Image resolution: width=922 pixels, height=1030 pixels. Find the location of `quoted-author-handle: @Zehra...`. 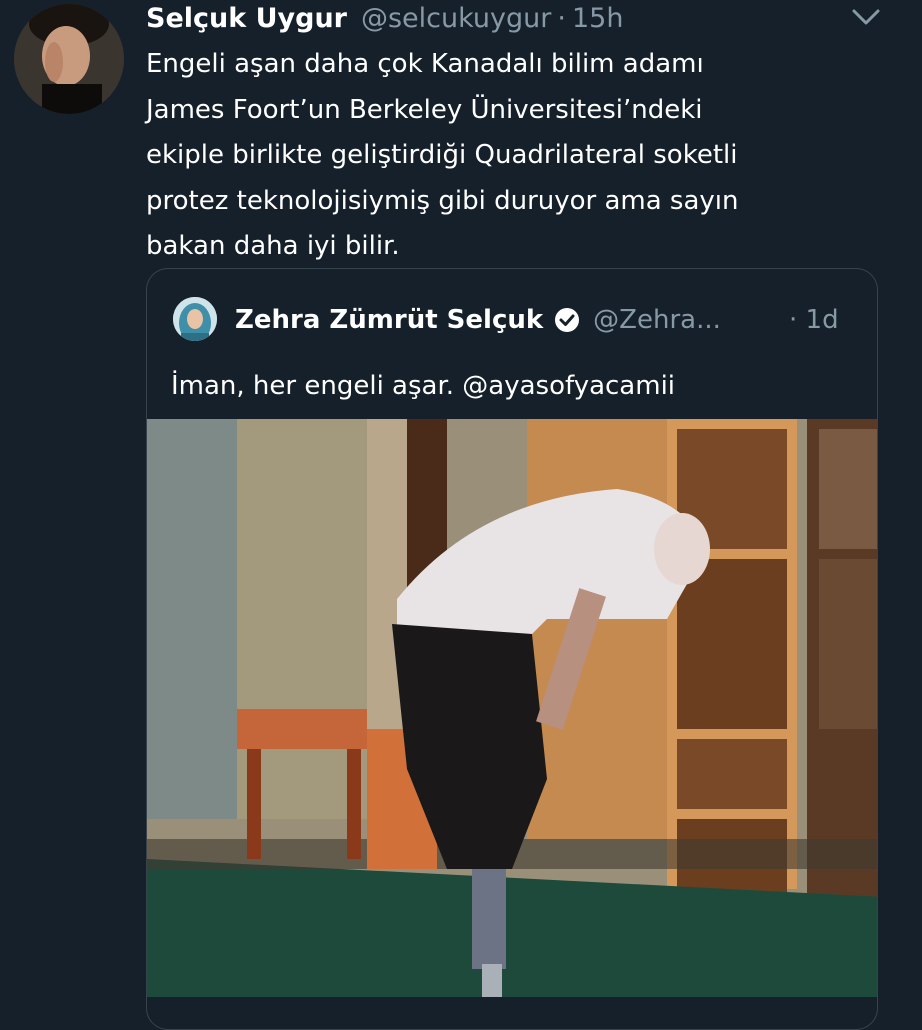

quoted-author-handle: @Zehra... is located at coordinates (657, 320).